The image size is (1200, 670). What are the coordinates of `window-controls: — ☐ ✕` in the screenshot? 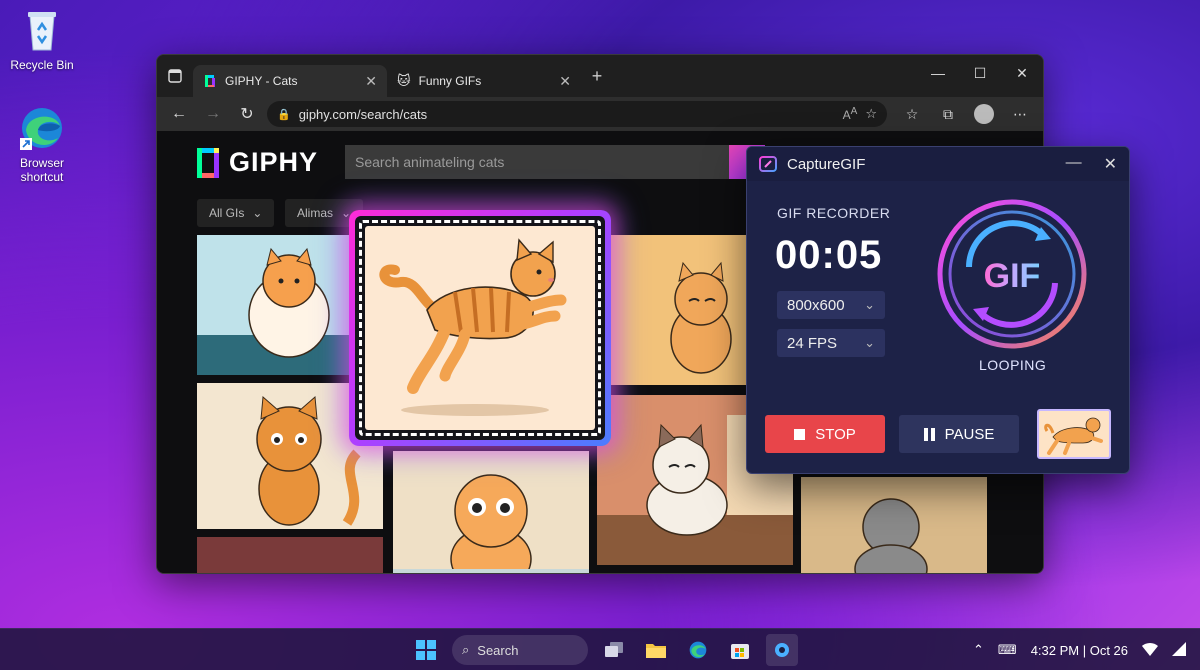 It's located at (980, 73).